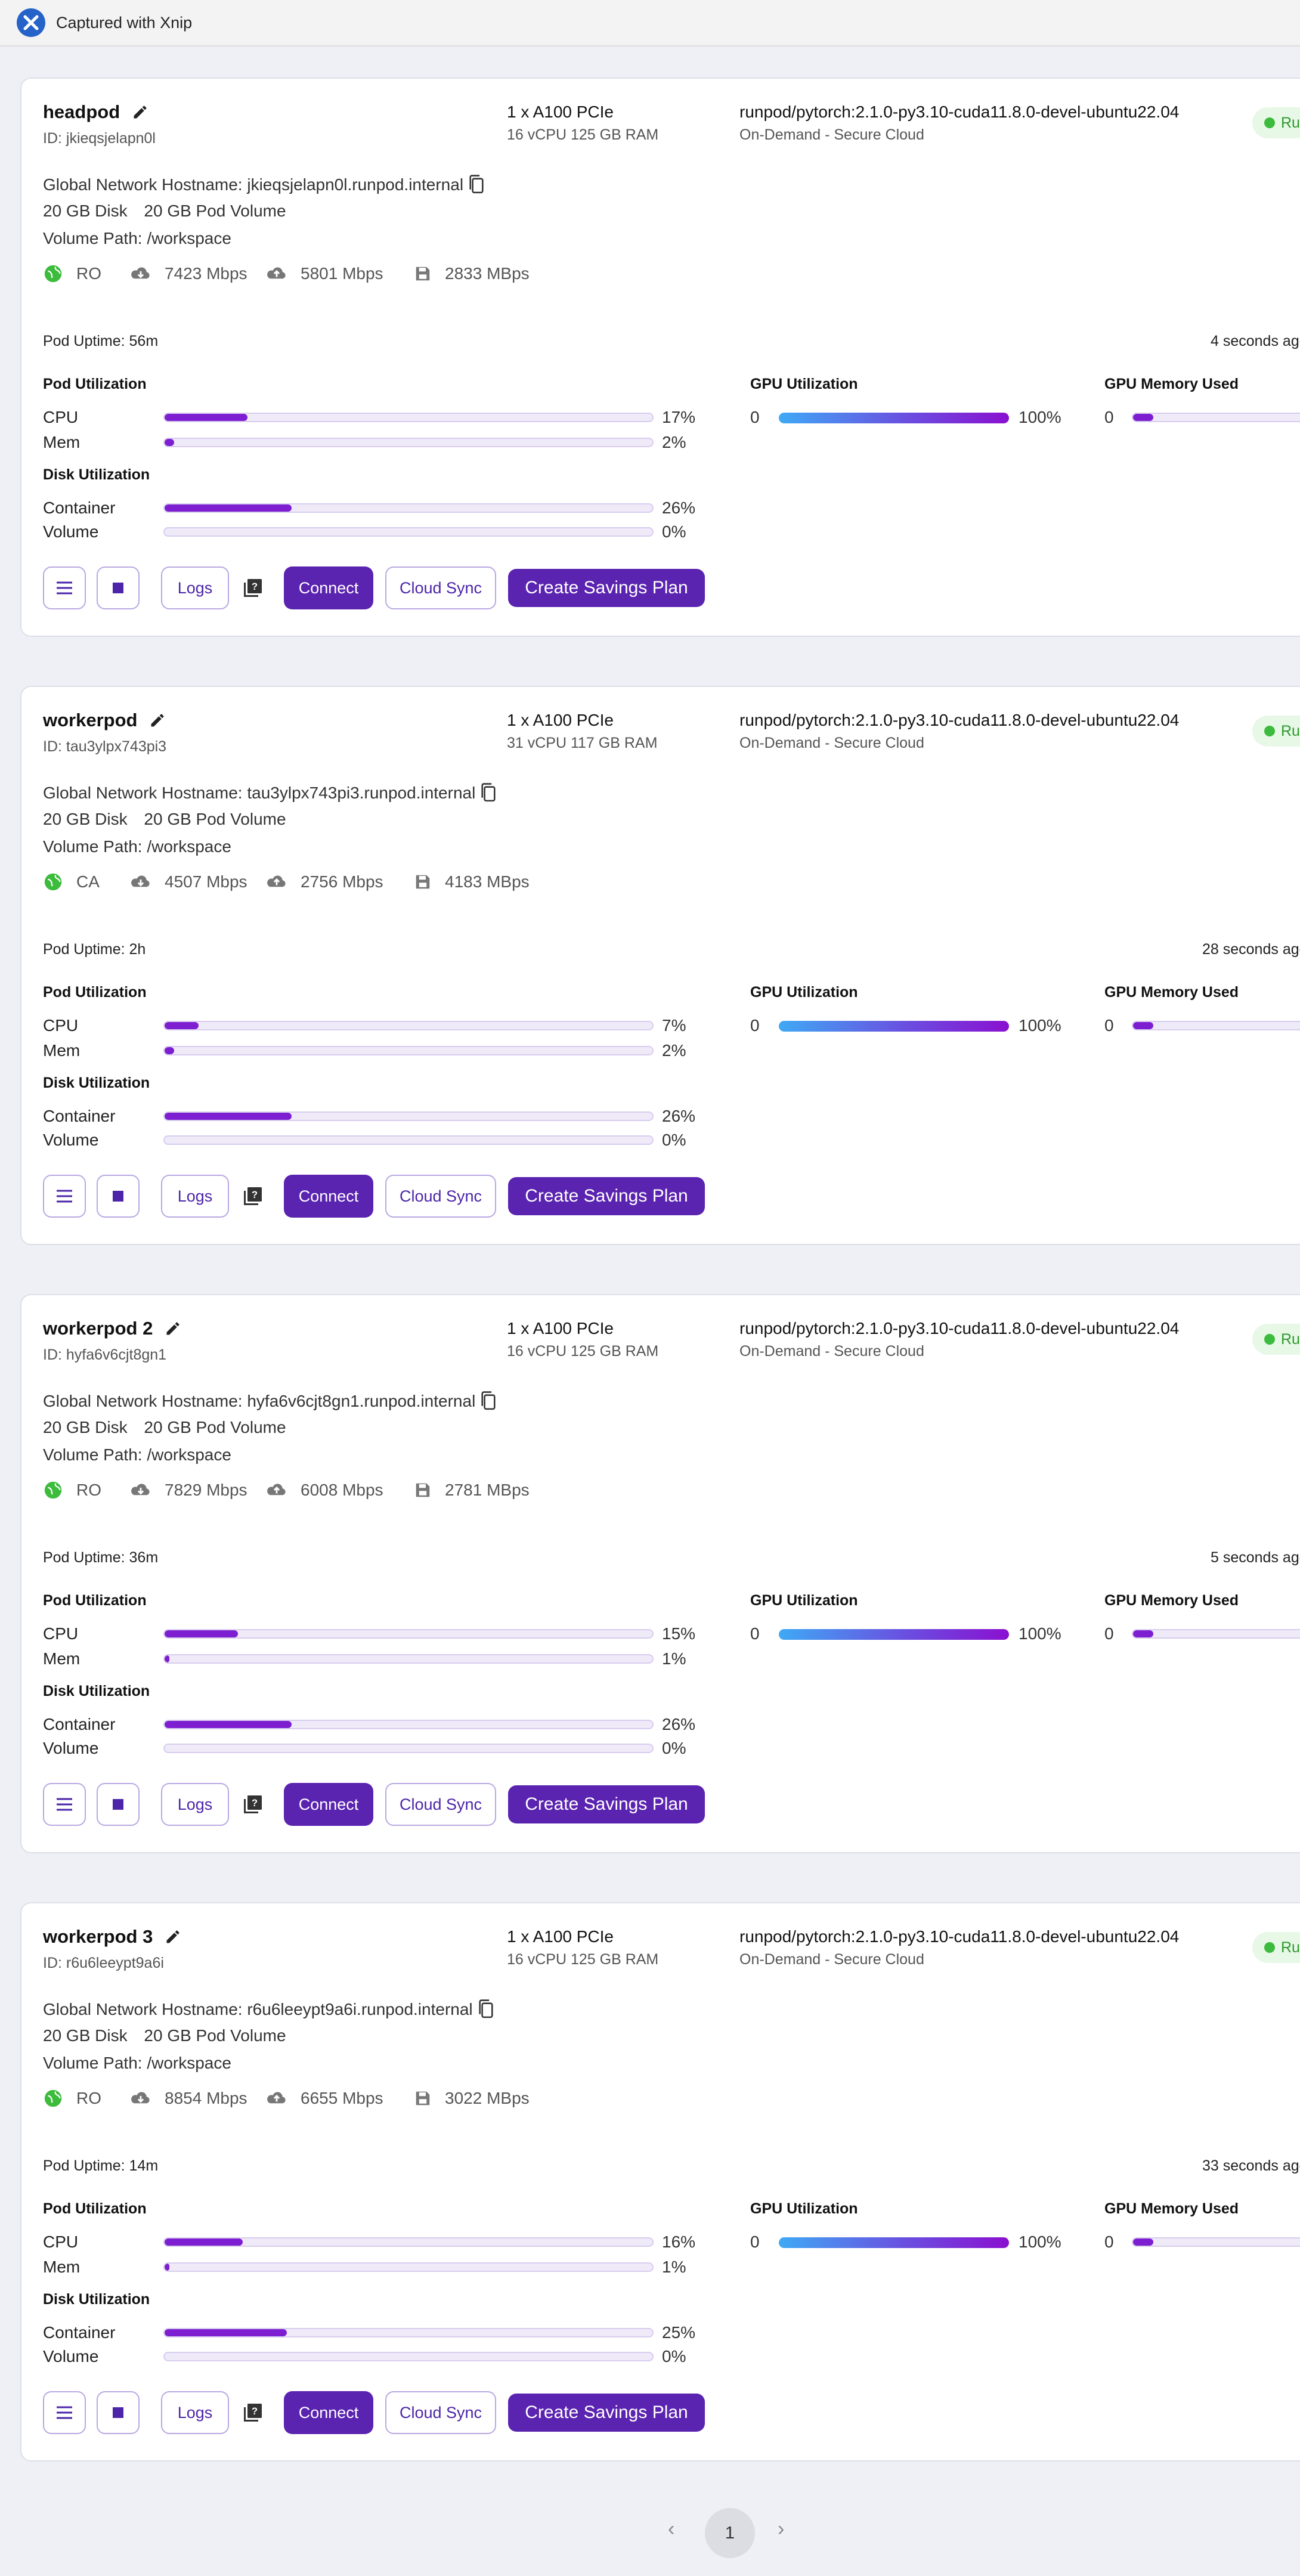 Image resolution: width=1300 pixels, height=2576 pixels. What do you see at coordinates (206, 2098) in the screenshot?
I see `download-speed: 8854 Mbps` at bounding box center [206, 2098].